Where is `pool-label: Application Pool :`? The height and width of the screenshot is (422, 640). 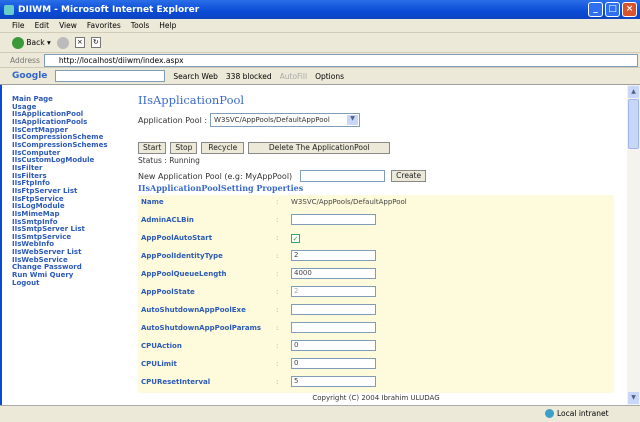
pool-label: Application Pool : is located at coordinates (173, 120).